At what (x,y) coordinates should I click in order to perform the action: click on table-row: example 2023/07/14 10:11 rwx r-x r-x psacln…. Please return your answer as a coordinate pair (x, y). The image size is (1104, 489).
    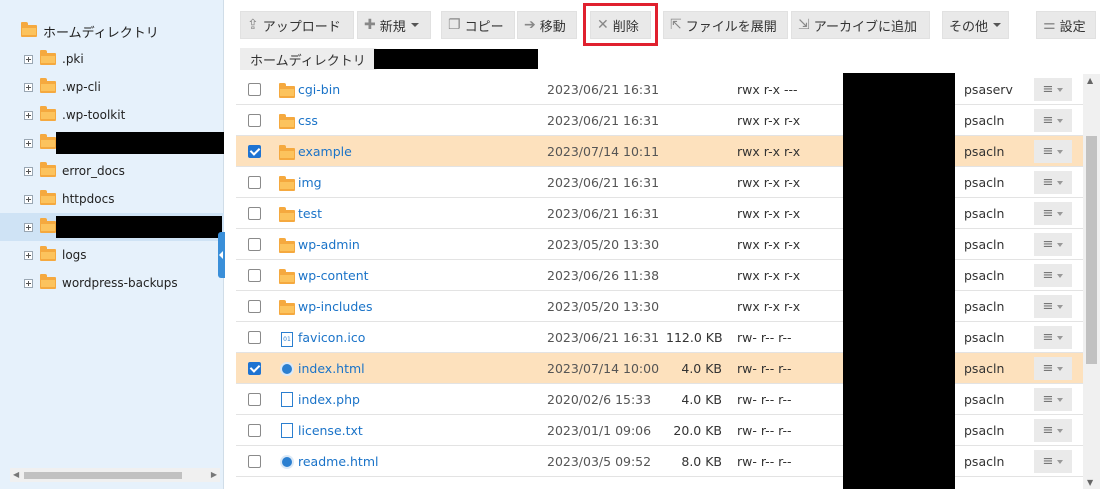
    Looking at the image, I should click on (659, 151).